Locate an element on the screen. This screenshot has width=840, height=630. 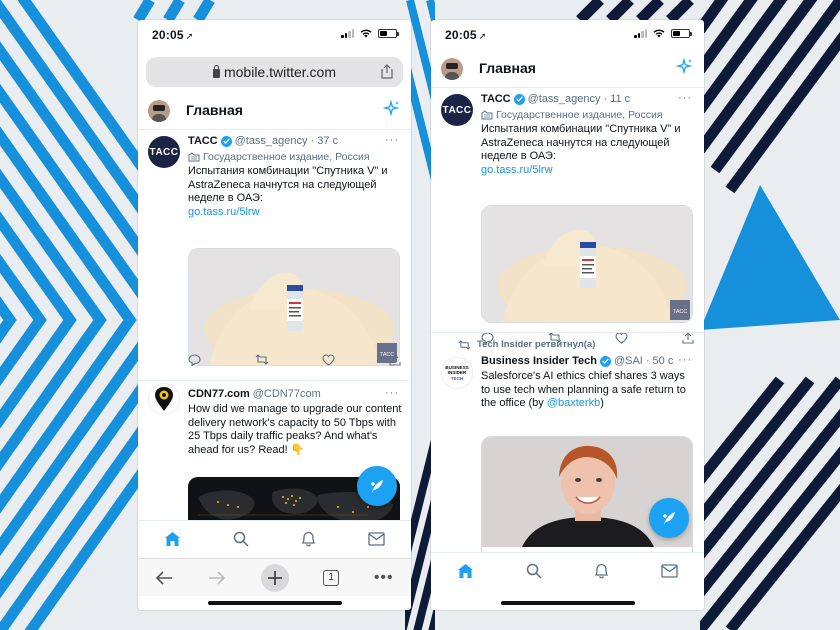
more-options-icon: ••• is located at coordinates (384, 578).